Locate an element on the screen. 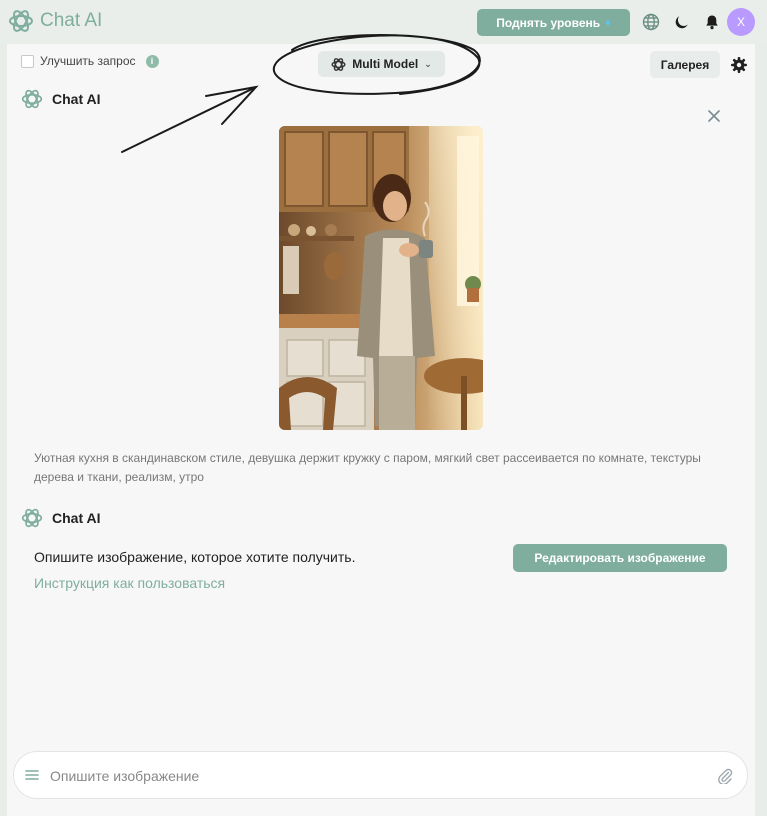  paperclip-icon is located at coordinates (725, 777).